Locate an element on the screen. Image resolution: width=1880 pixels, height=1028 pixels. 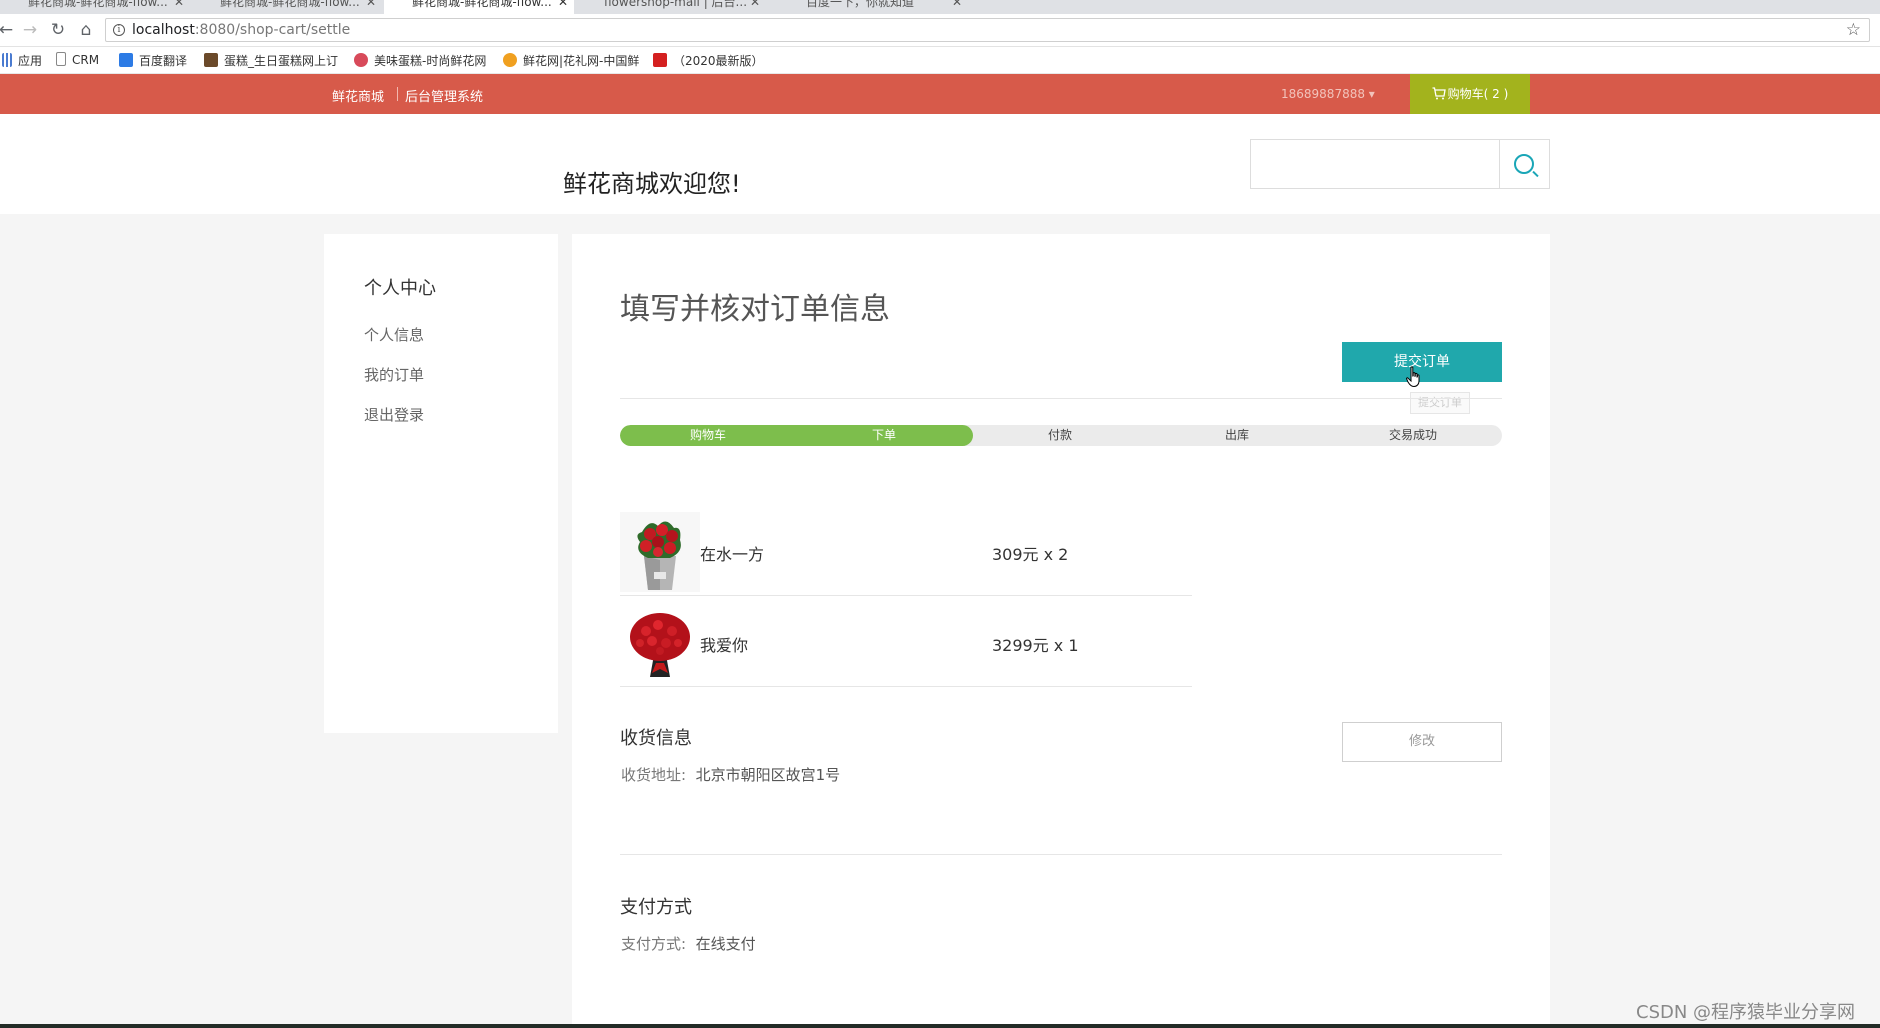
cart-icon is located at coordinates (1439, 93).